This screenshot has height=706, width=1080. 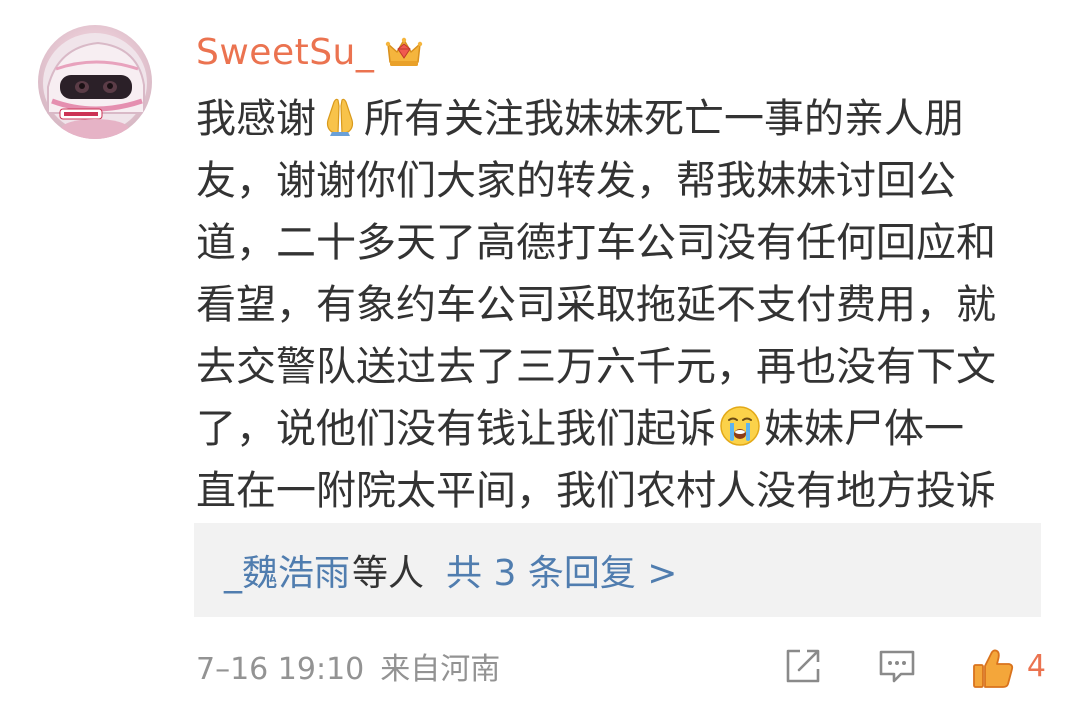 What do you see at coordinates (280, 669) in the screenshot?
I see `comment-time: 7–16 19:10` at bounding box center [280, 669].